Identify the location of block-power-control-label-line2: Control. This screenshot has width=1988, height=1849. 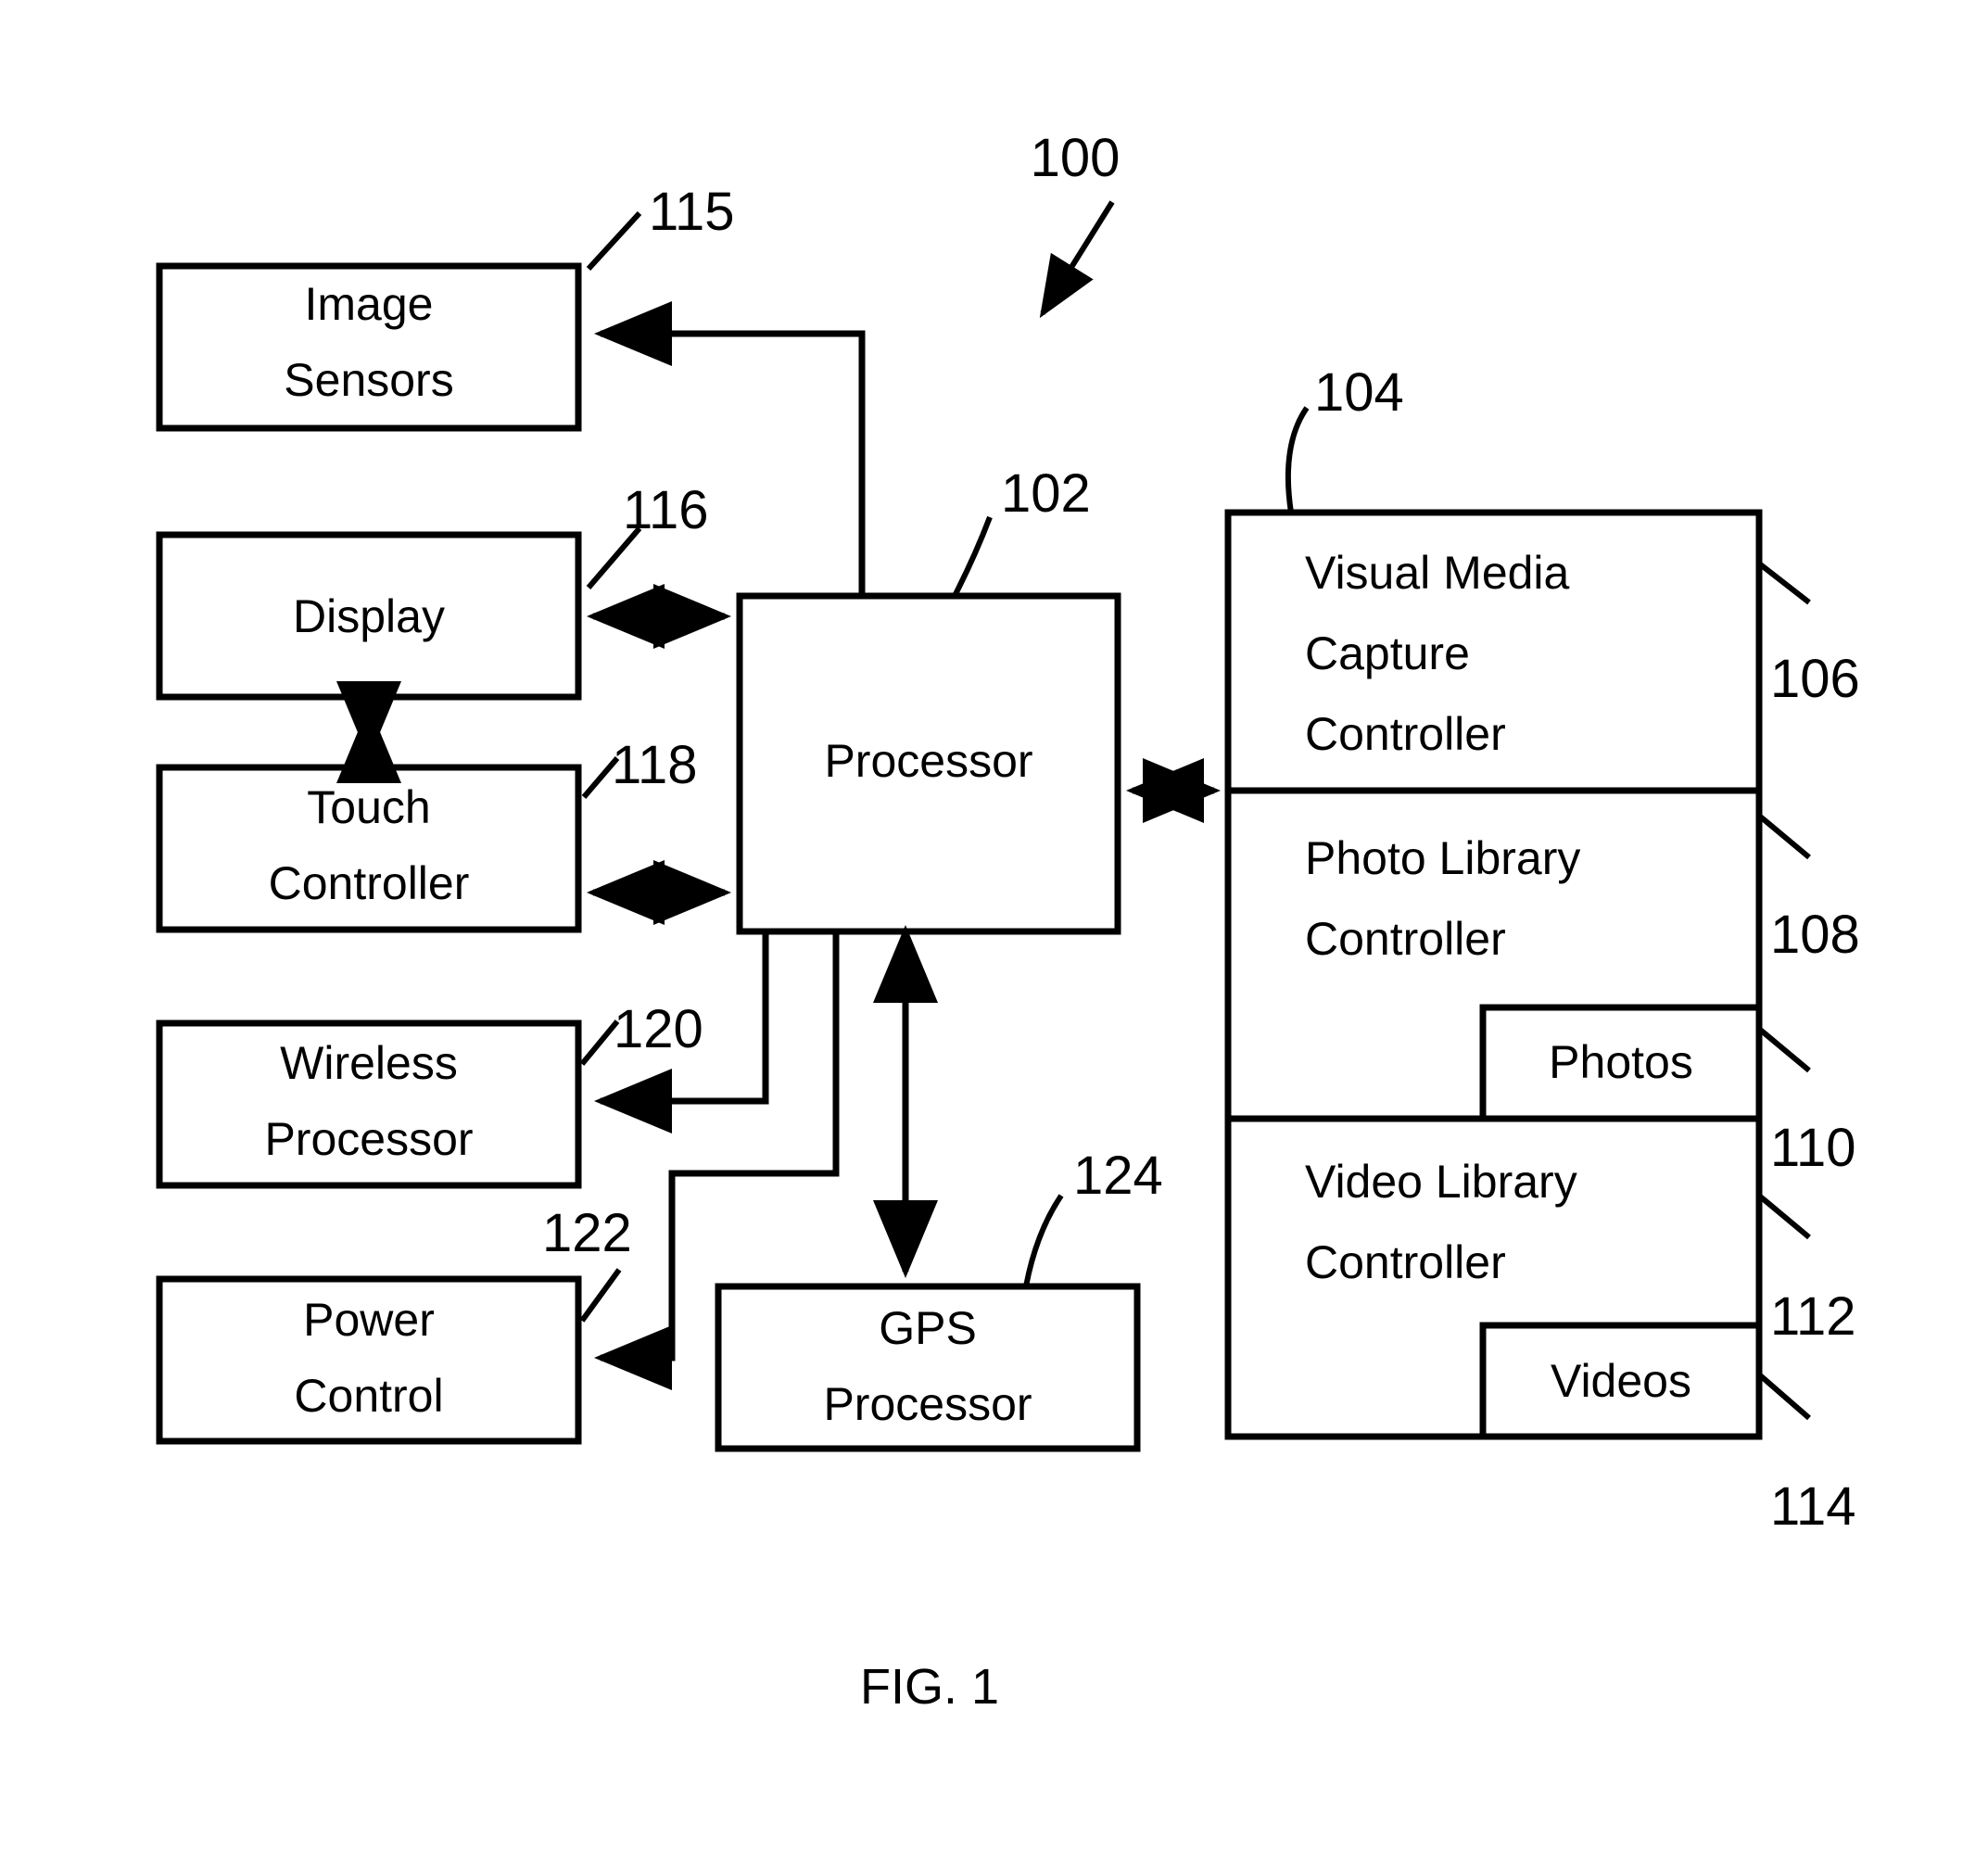
(368, 1396).